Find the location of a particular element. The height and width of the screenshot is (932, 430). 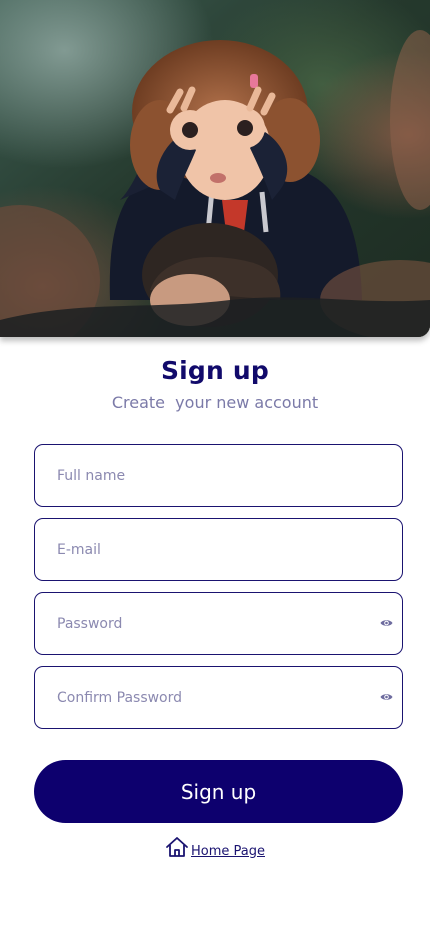

email-field is located at coordinates (218, 549).